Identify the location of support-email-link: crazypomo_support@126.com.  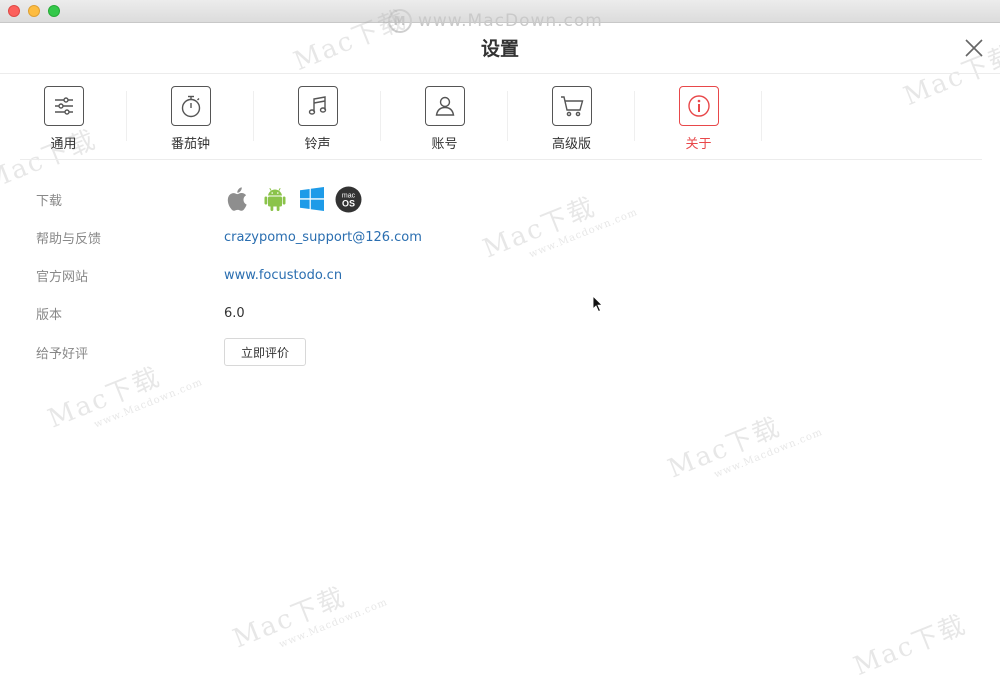
(323, 237).